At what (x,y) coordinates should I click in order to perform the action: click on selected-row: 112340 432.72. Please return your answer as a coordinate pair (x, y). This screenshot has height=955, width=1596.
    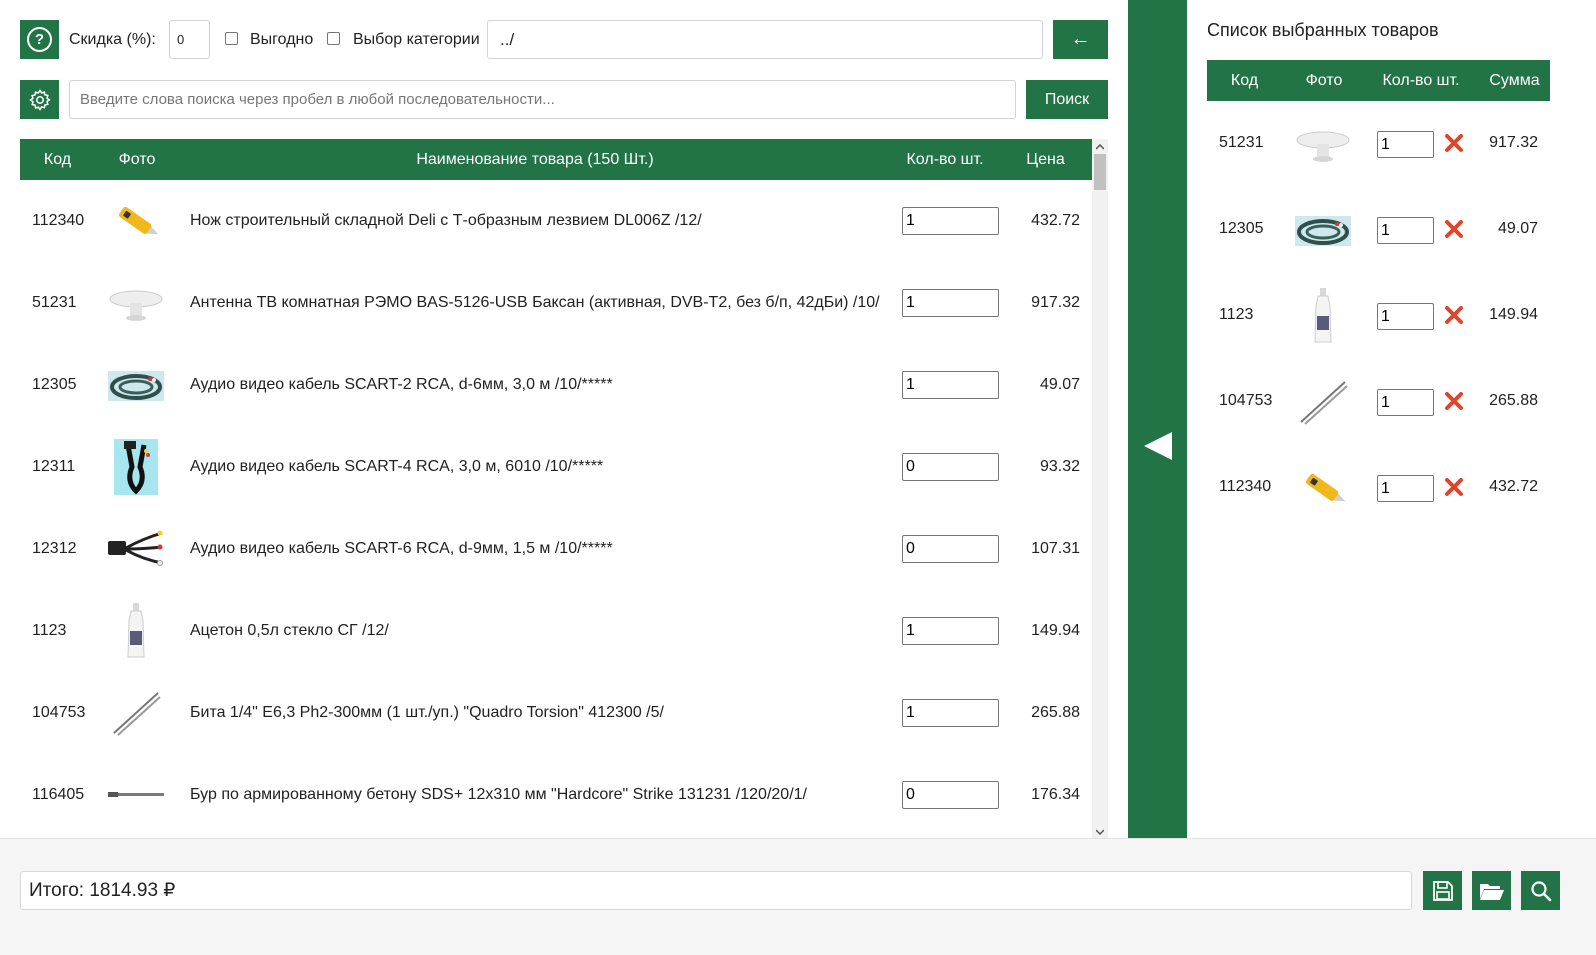
    Looking at the image, I should click on (1378, 488).